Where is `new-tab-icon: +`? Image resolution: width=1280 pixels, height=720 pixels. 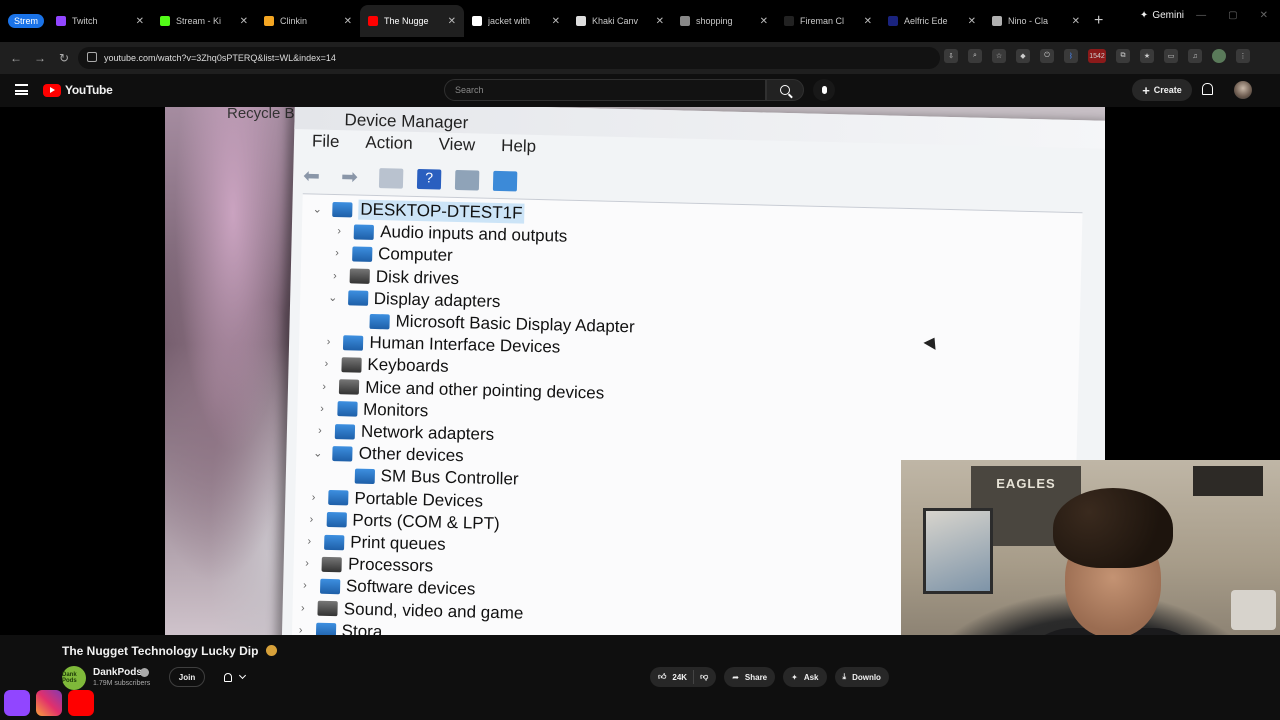 new-tab-icon: + is located at coordinates (1098, 21).